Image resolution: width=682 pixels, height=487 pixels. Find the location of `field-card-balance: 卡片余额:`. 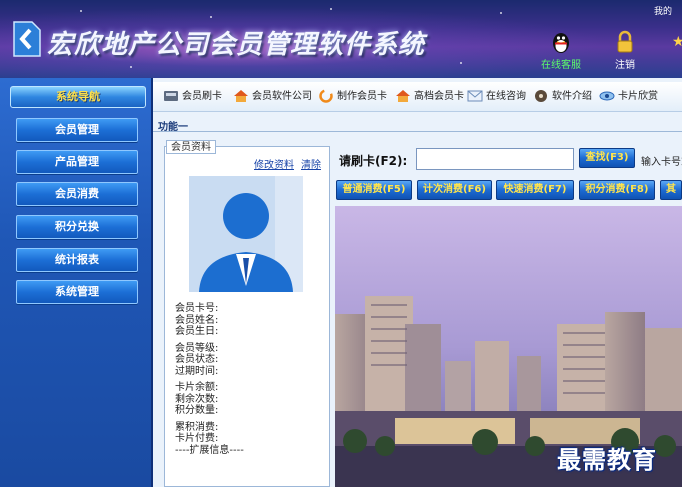

field-card-balance: 卡片余额: is located at coordinates (197, 387).